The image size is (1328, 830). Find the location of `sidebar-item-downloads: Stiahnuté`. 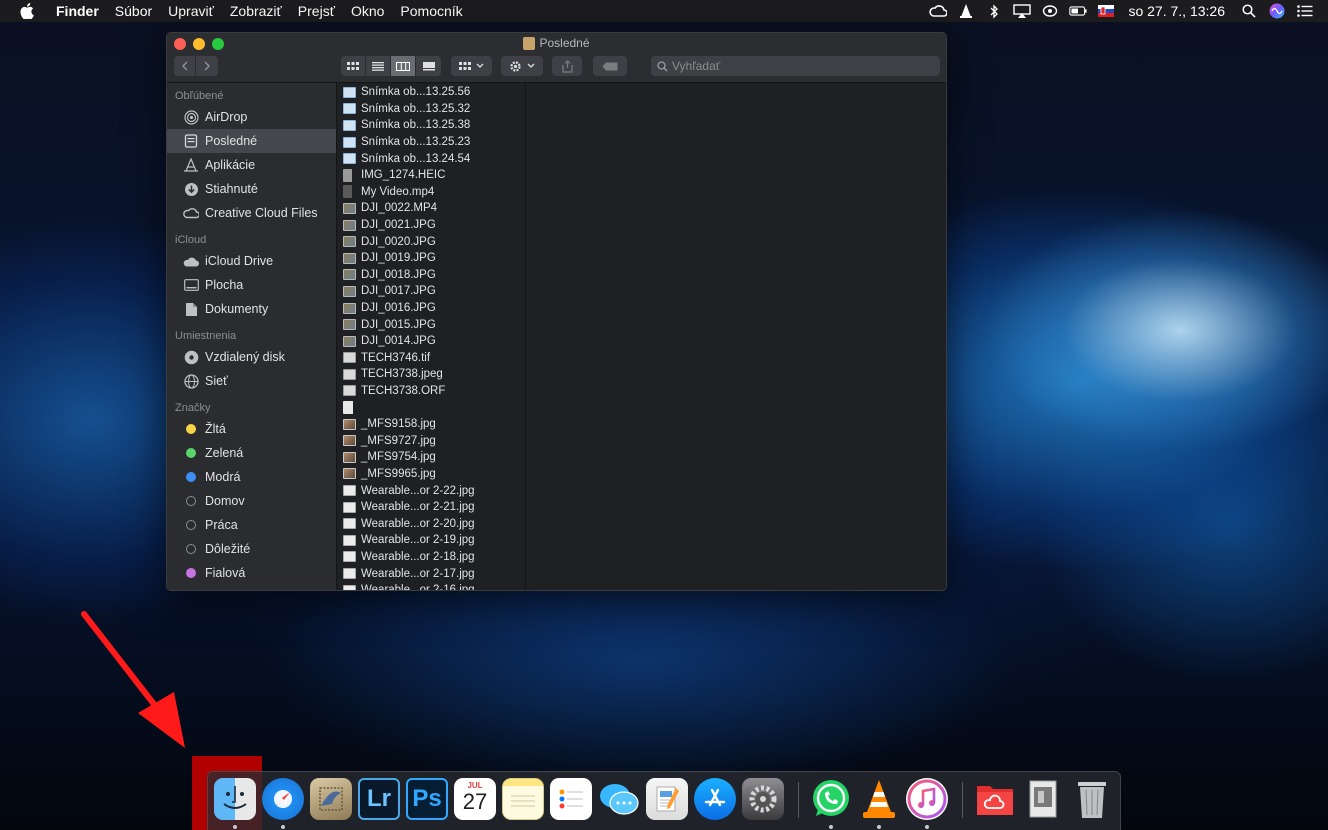

sidebar-item-downloads: Stiahnuté is located at coordinates (251, 189).